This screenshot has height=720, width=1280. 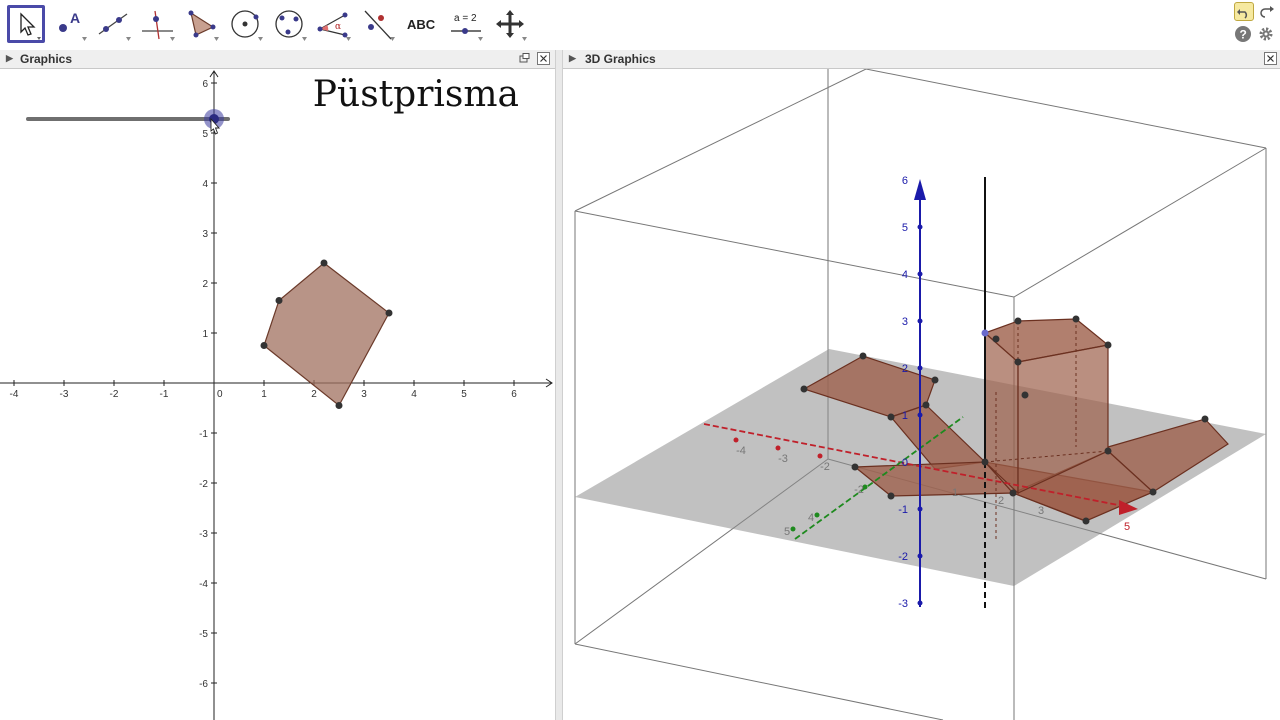 I want to click on z-tick-label: 0, so click(x=905, y=463).